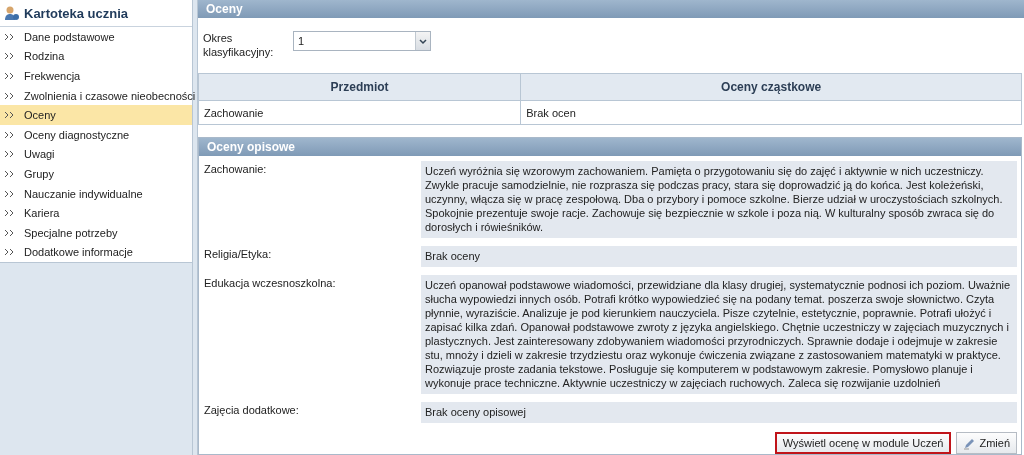 This screenshot has height=455, width=1024. What do you see at coordinates (359, 87) in the screenshot?
I see `column-header: Przedmiot` at bounding box center [359, 87].